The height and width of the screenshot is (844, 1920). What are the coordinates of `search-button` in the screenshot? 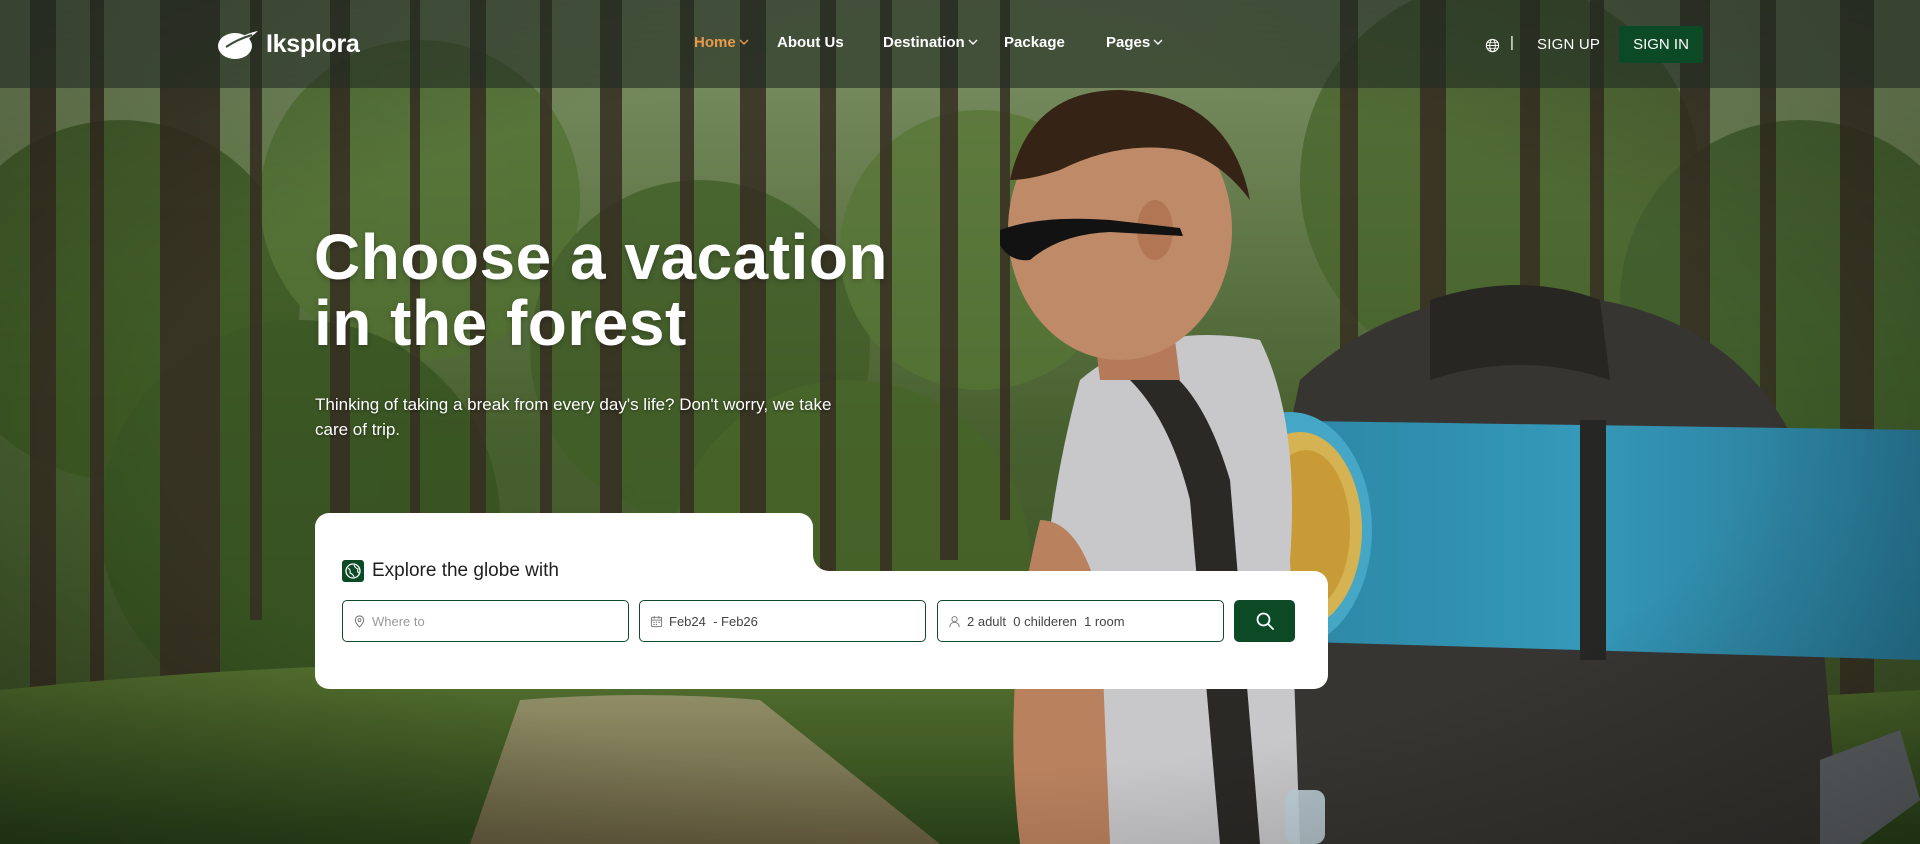 It's located at (1264, 621).